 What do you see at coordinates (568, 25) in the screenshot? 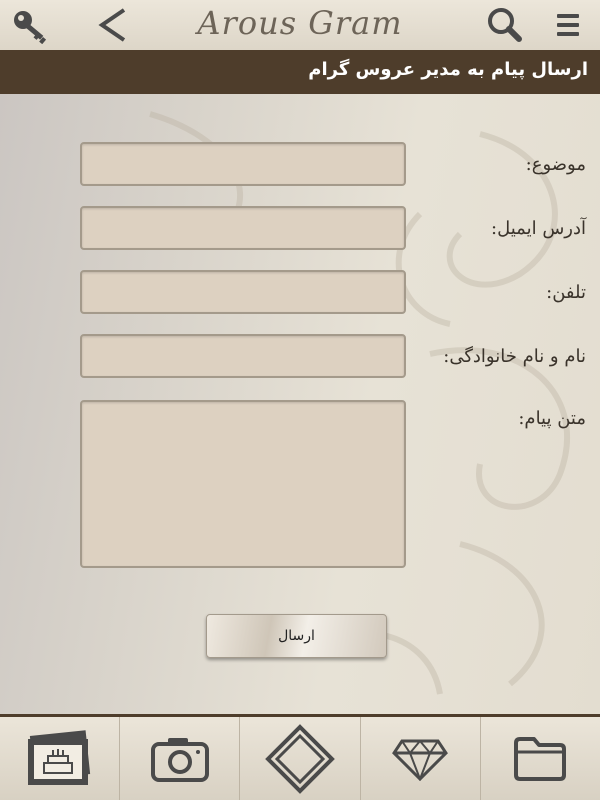
I see `menu-icon` at bounding box center [568, 25].